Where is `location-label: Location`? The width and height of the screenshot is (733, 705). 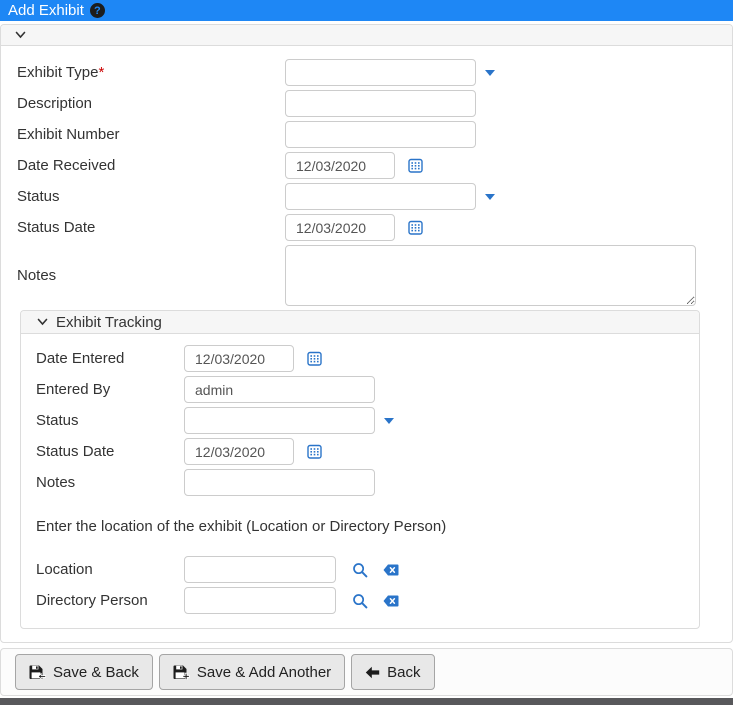 location-label: Location is located at coordinates (64, 569).